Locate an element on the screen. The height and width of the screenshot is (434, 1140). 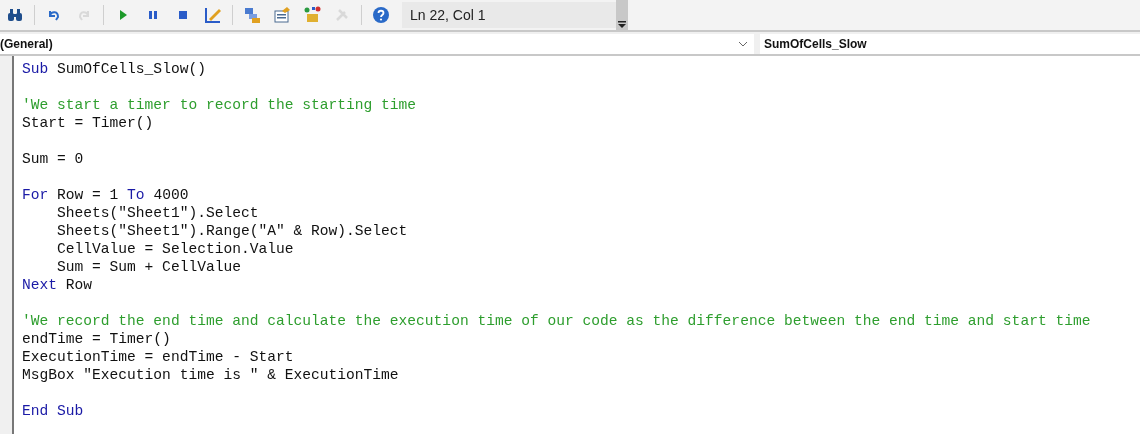
code-line: MsgBox "Execution time is " & ExecutionTime is located at coordinates (211, 375).